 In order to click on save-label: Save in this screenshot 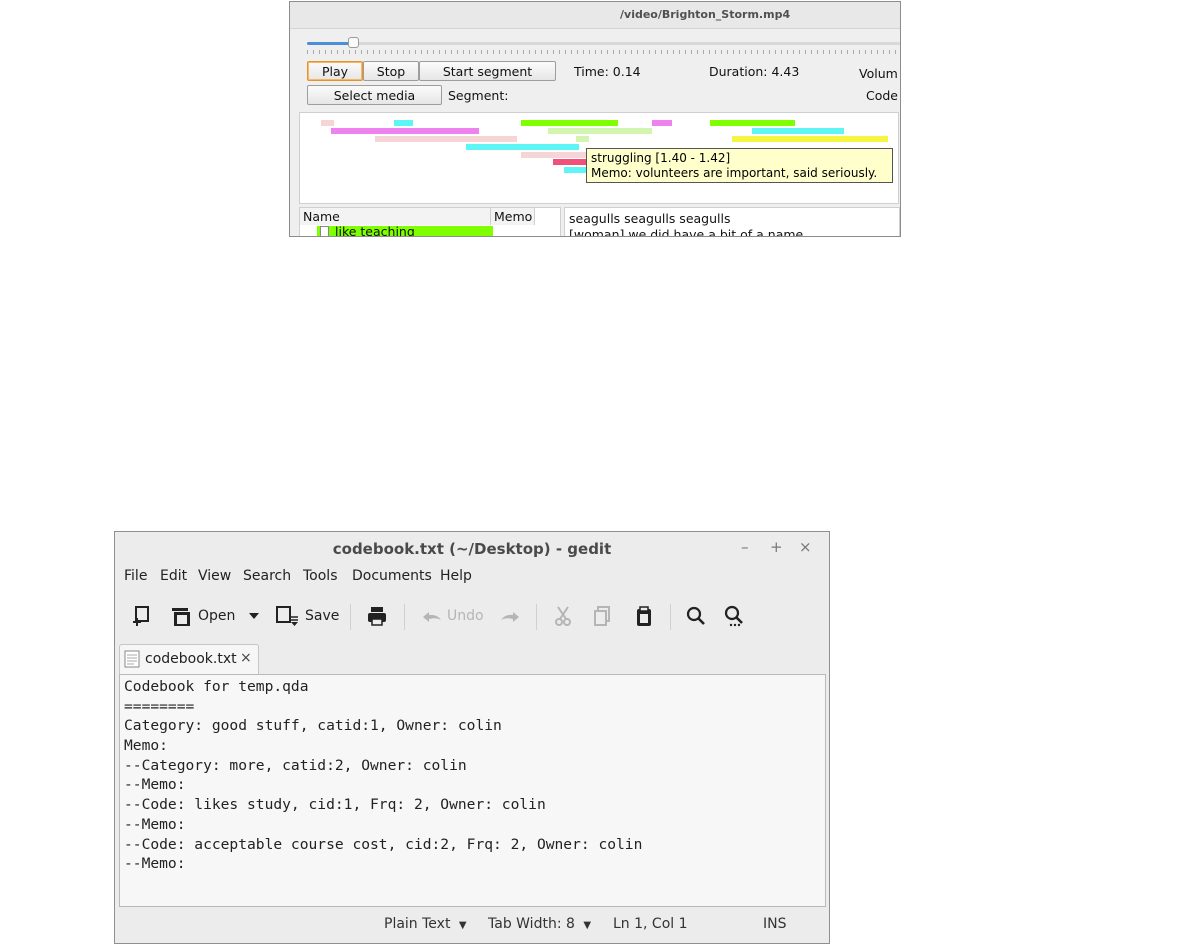, I will do `click(322, 616)`.